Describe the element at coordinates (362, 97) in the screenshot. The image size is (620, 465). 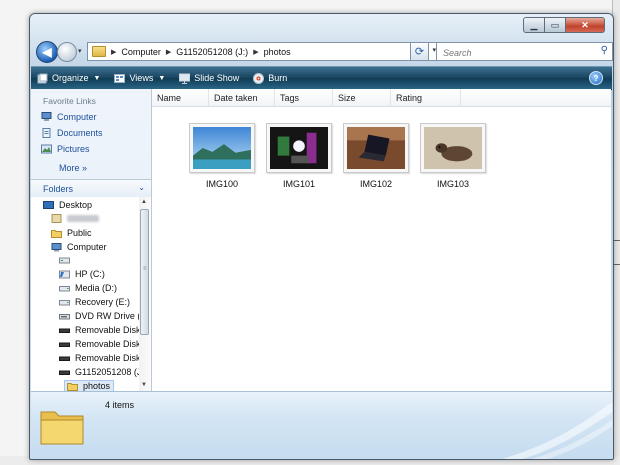
I see `column-header-size: Size` at that location.